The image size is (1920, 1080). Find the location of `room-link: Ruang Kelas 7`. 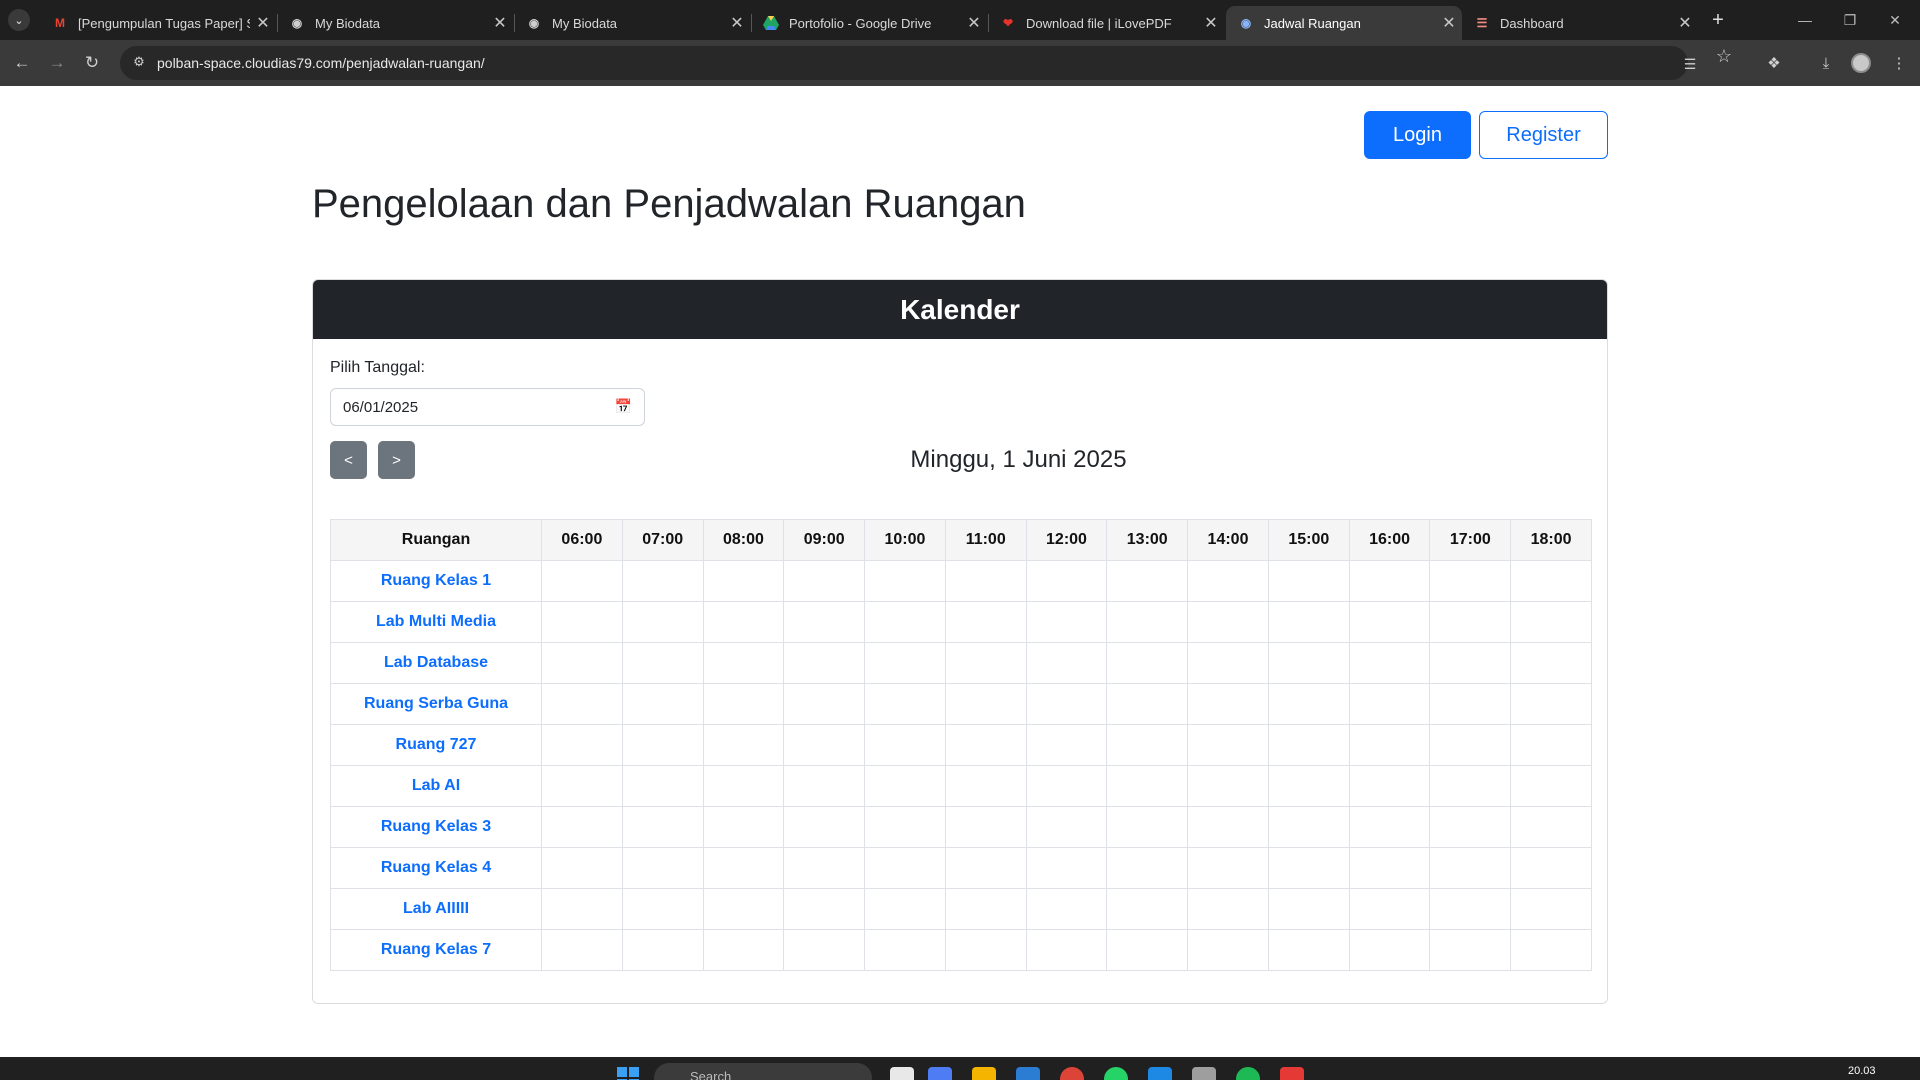

room-link: Ruang Kelas 7 is located at coordinates (436, 950).